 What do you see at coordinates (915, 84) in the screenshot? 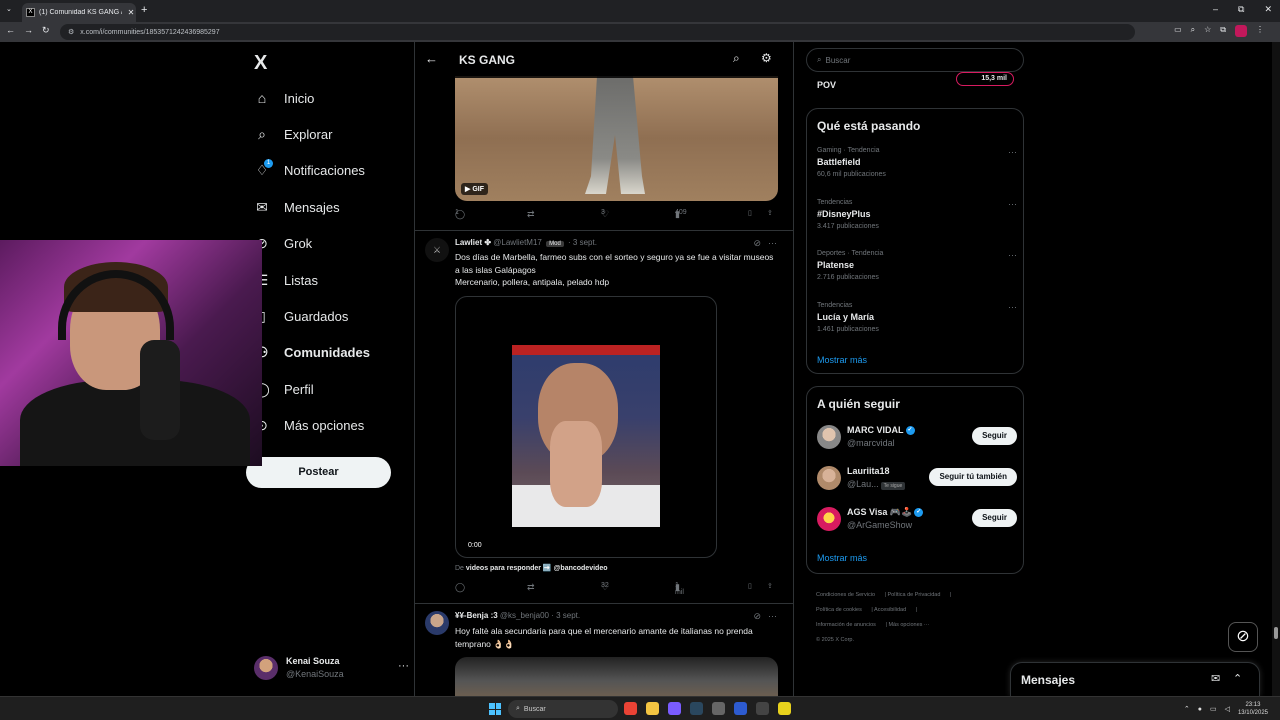
I see `pov-card: POV 15,3 mil` at bounding box center [915, 84].